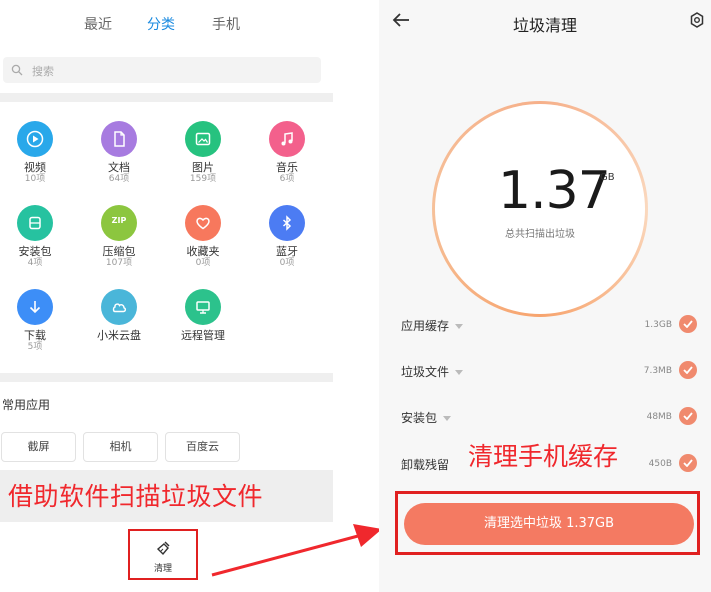 The width and height of the screenshot is (711, 592). Describe the element at coordinates (119, 263) in the screenshot. I see `category-count: 107项` at that location.